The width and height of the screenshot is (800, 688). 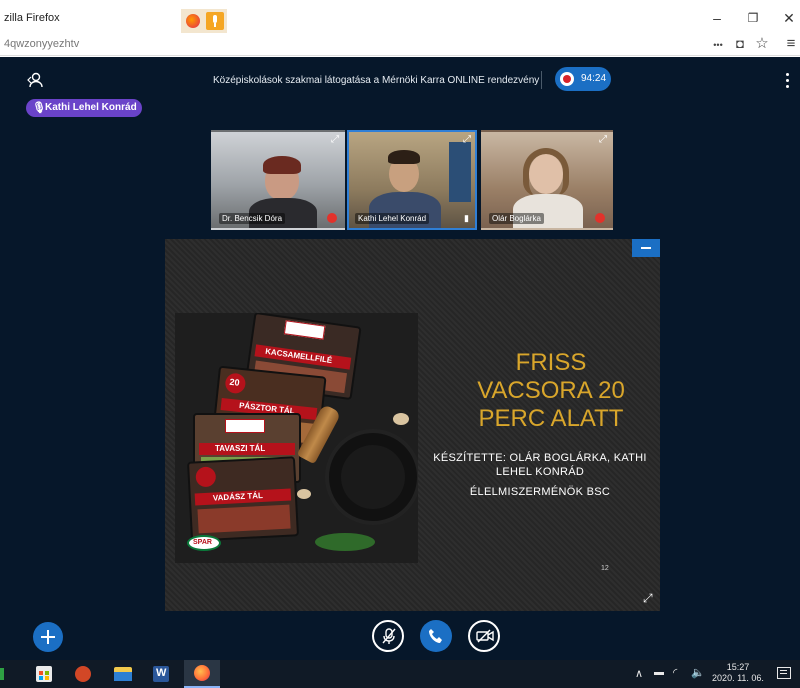 What do you see at coordinates (718, 45) in the screenshot?
I see `more-actions-icon: •••` at bounding box center [718, 45].